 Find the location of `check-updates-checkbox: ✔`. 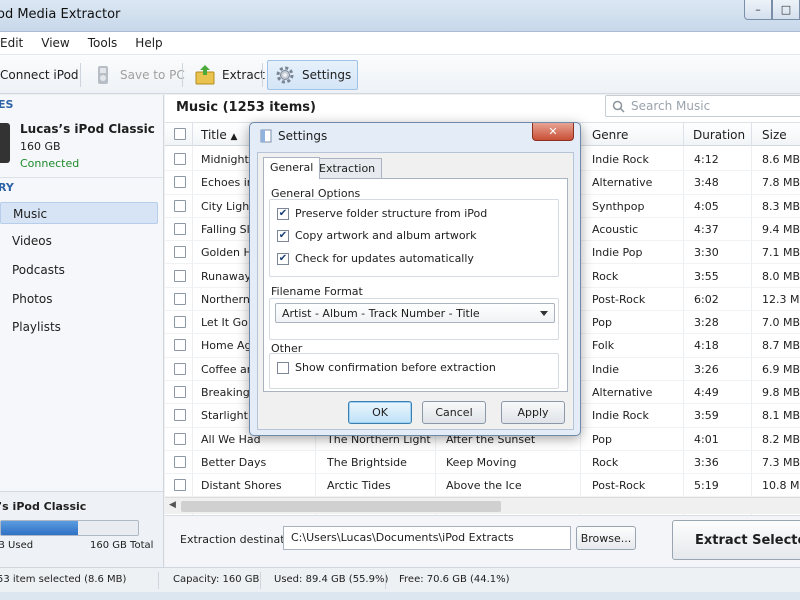

check-updates-checkbox: ✔ is located at coordinates (283, 259).